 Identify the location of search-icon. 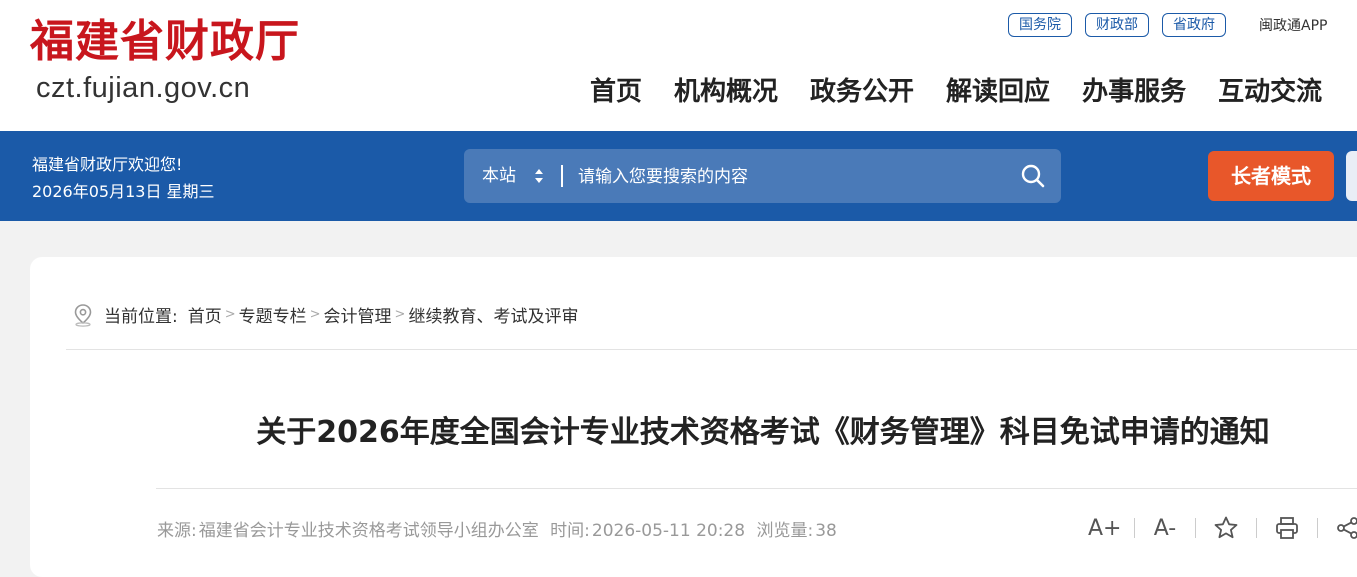
(1033, 176).